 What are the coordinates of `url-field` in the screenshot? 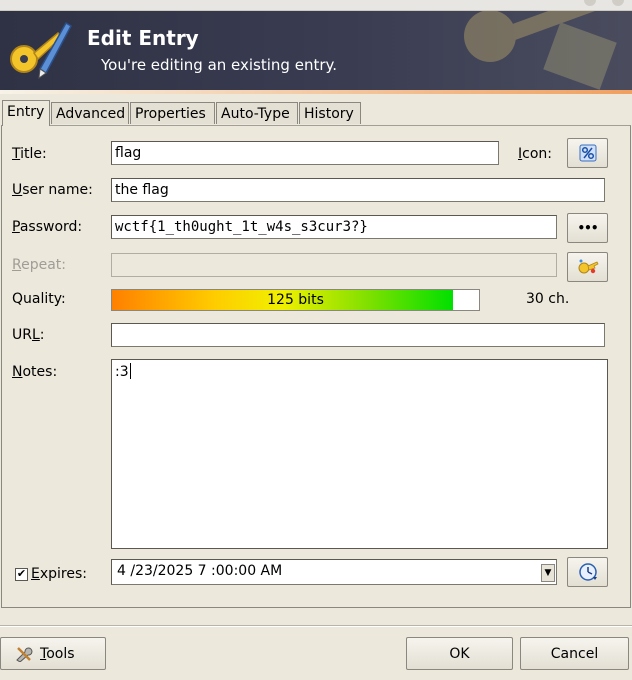 It's located at (358, 335).